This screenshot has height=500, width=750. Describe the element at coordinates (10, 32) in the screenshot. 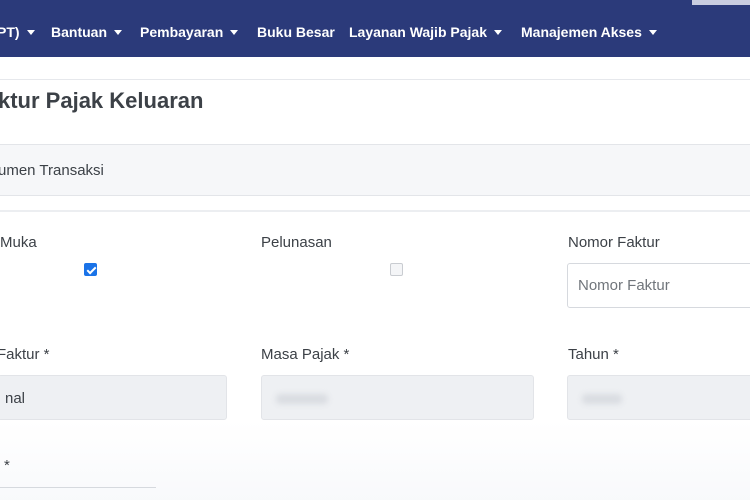

I see `nav-item-label: PT)` at that location.